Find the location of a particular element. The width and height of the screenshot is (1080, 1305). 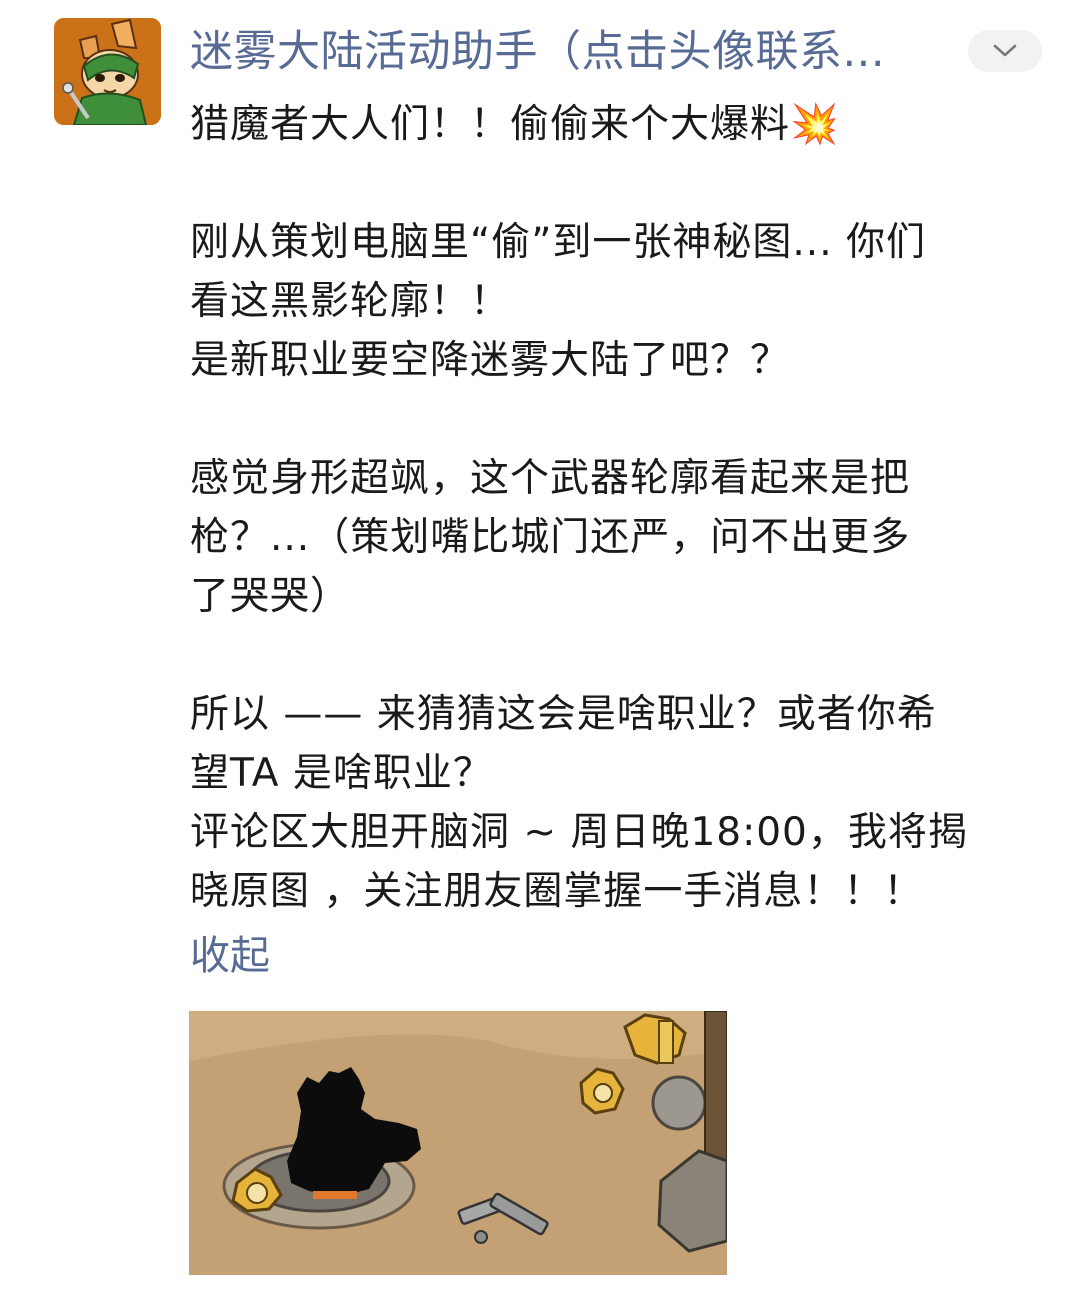

chevron-down-icon is located at coordinates (1005, 50).